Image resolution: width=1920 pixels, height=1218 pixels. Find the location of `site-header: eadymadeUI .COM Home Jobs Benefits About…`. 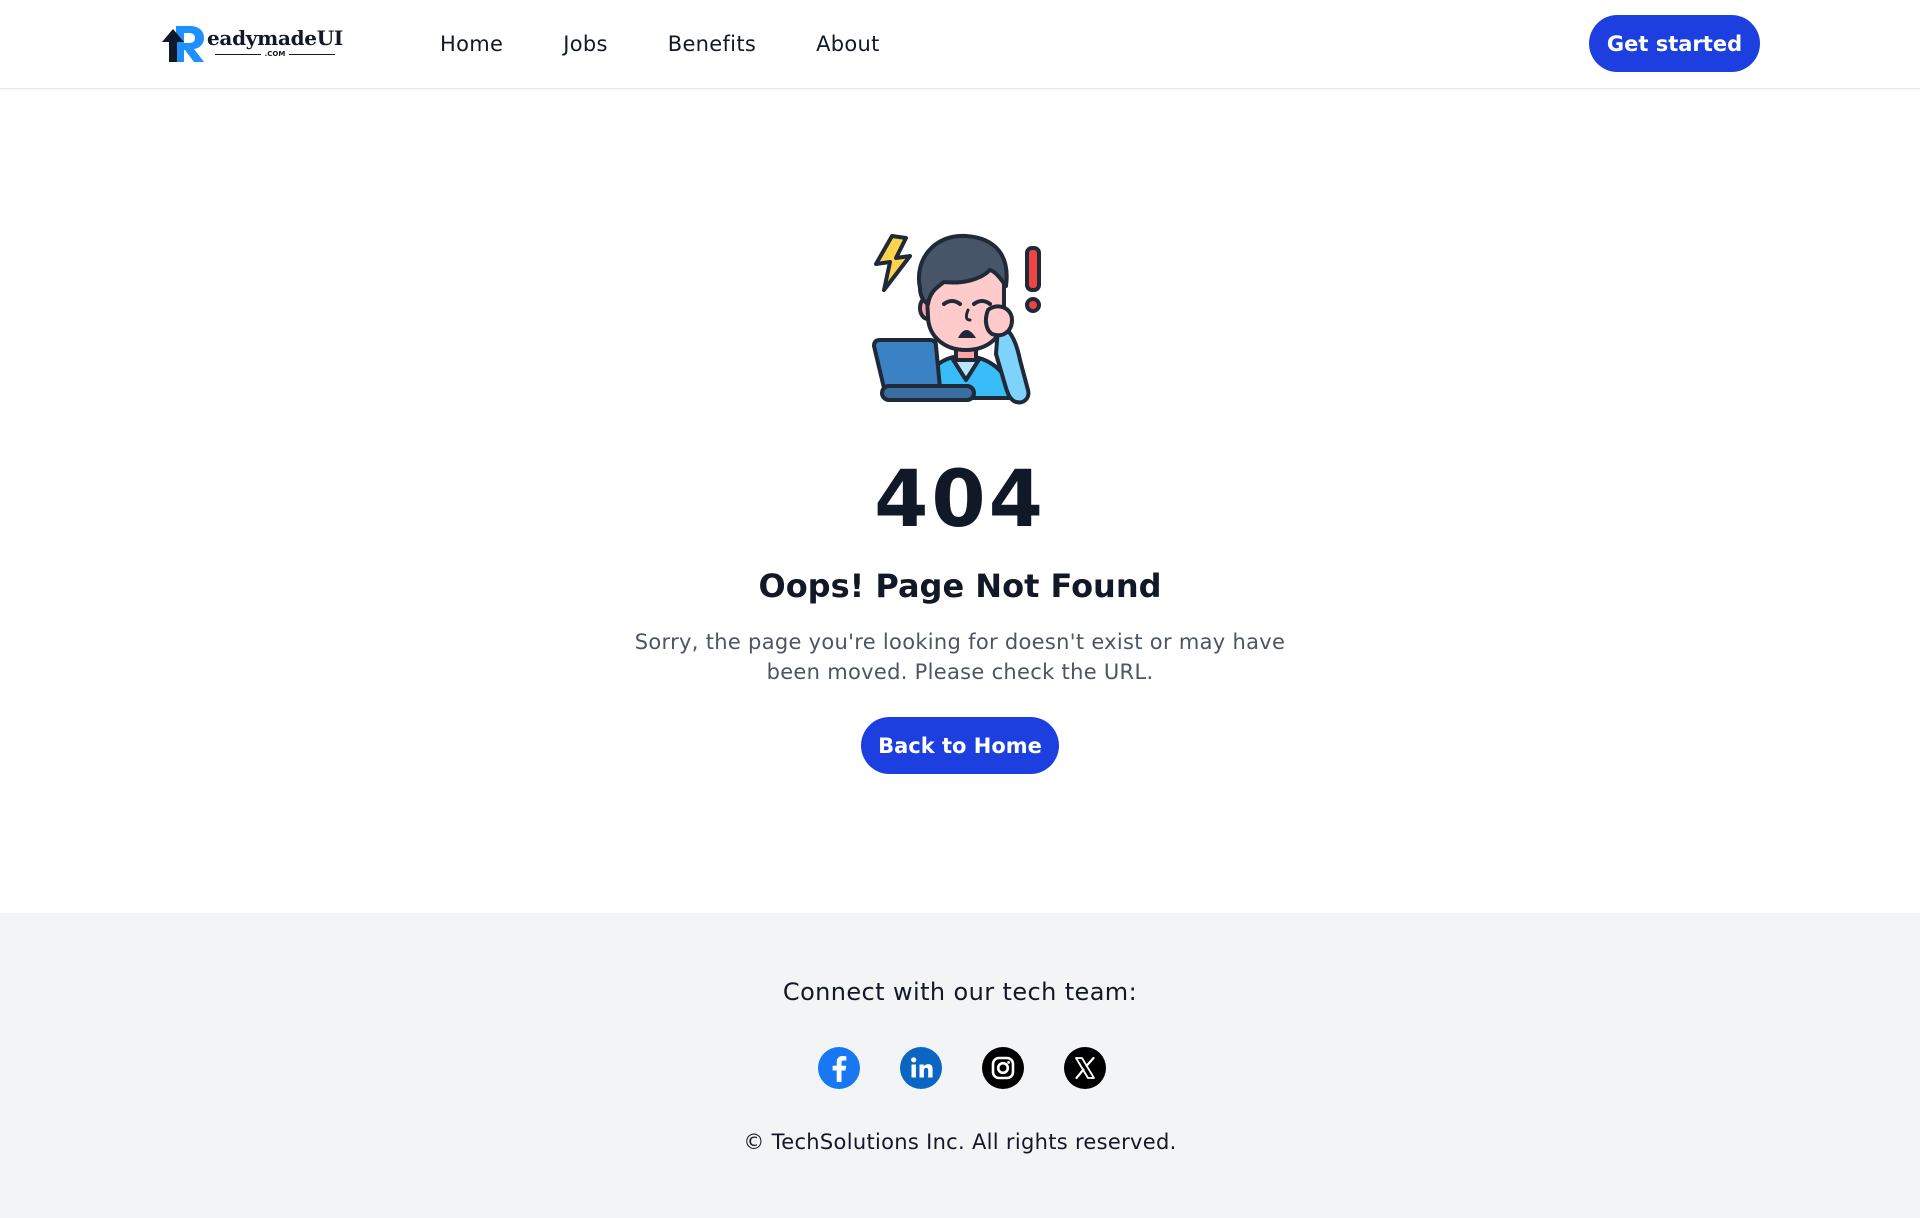

site-header: eadymadeUI .COM Home Jobs Benefits About… is located at coordinates (960, 44).